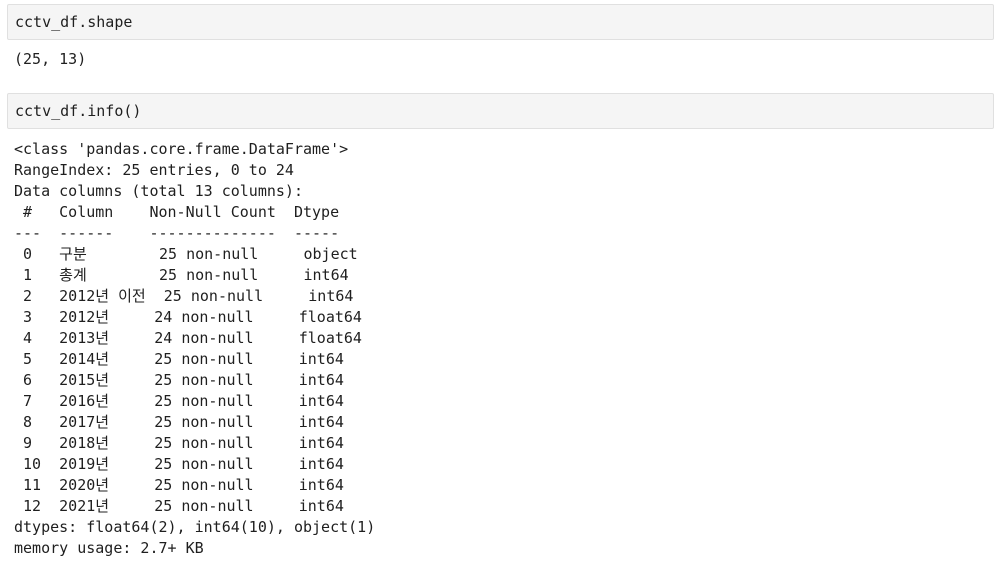  Describe the element at coordinates (50, 59) in the screenshot. I see `cell-output: (25, 13)` at that location.